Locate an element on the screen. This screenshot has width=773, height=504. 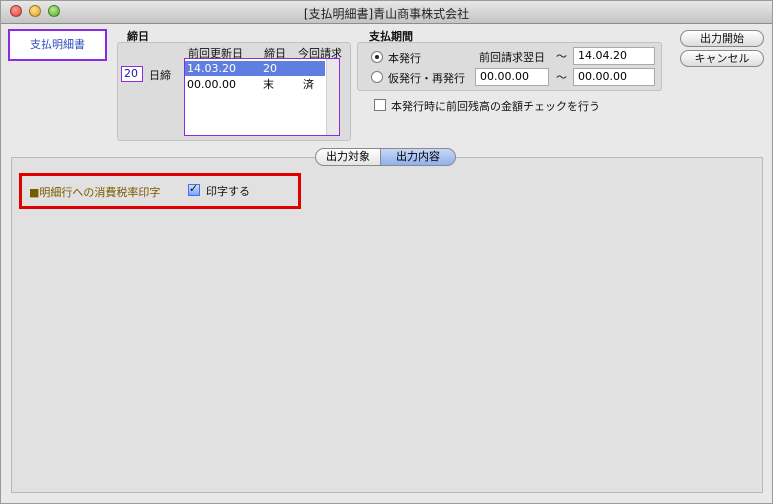
period-tilde-reissue: 〜 is located at coordinates (561, 77).